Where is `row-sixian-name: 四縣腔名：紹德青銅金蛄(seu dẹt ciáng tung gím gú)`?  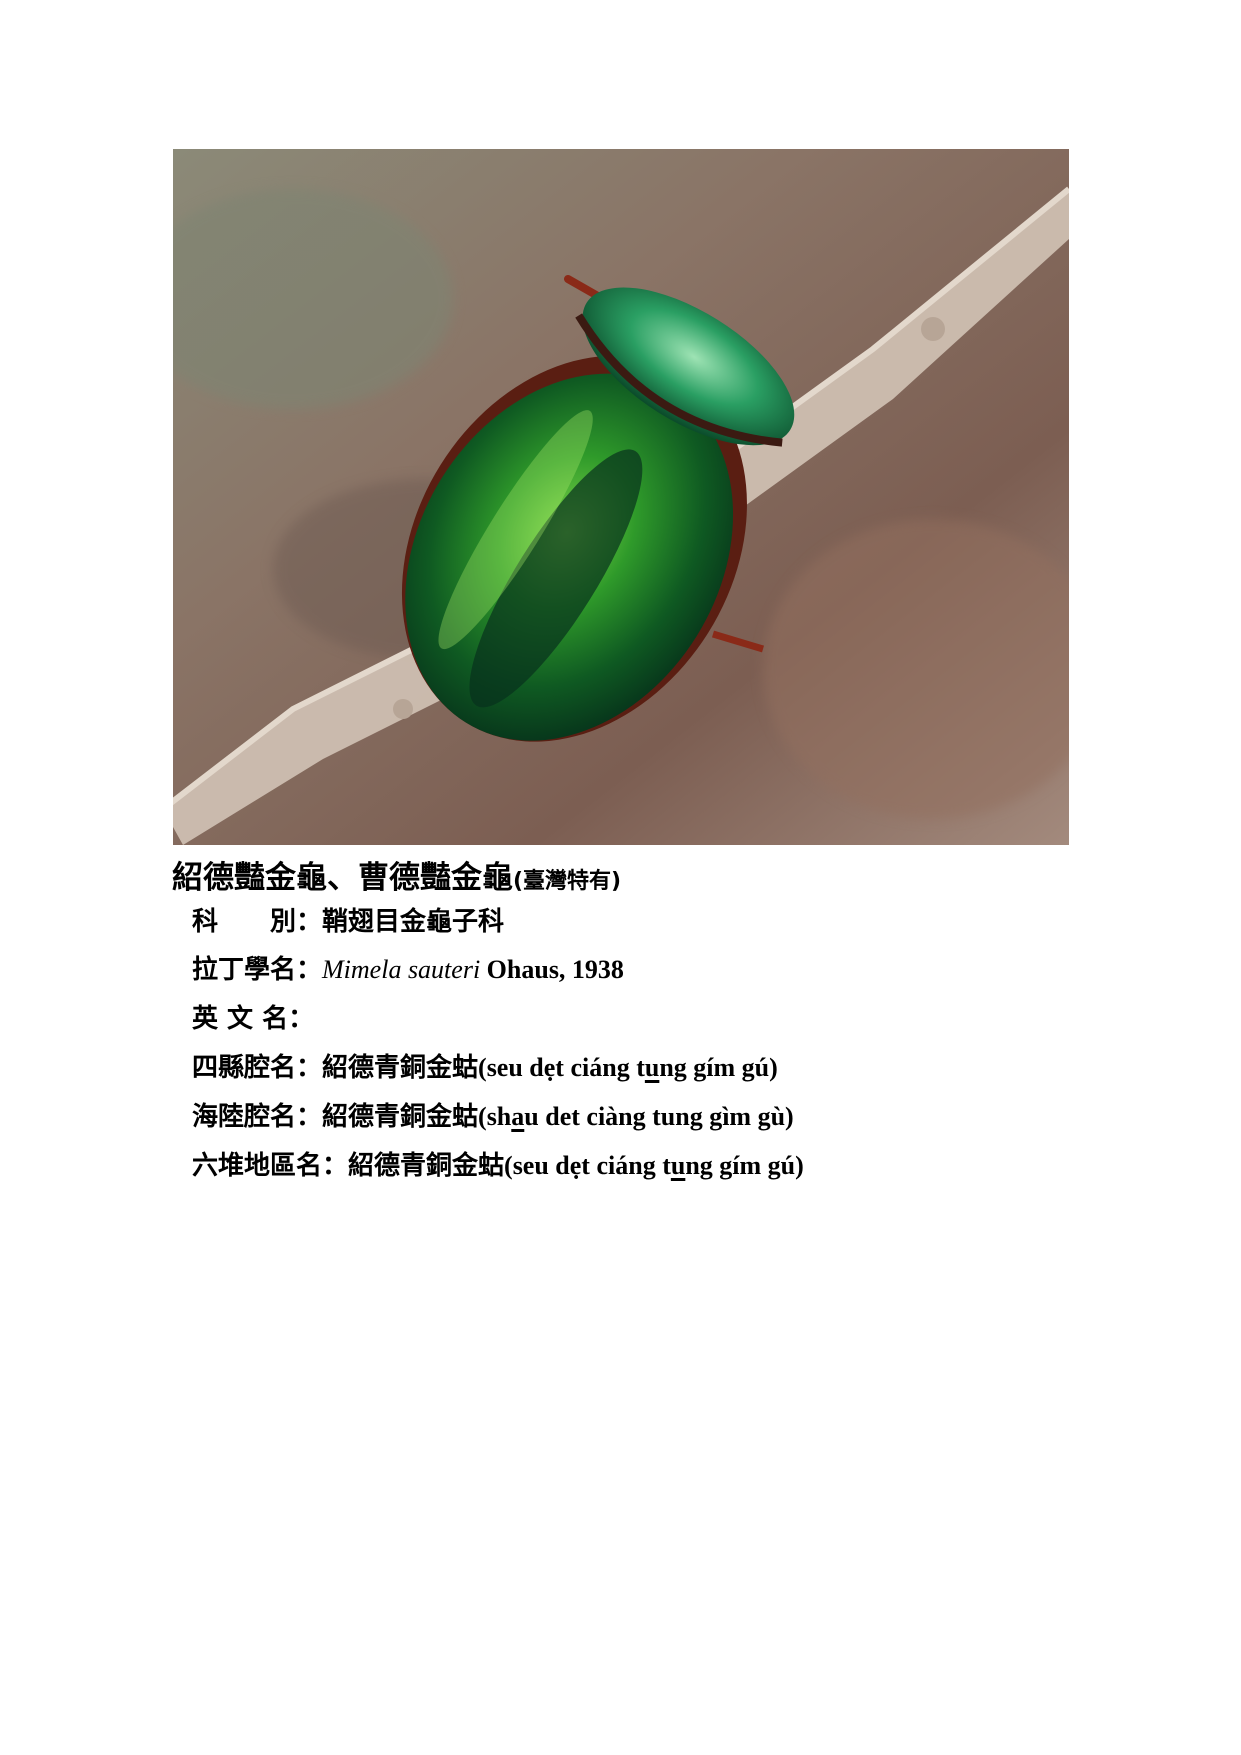 row-sixian-name: 四縣腔名：紹德青銅金蛄(seu dẹt ciáng tung gím gú) is located at coordinates (485, 1068).